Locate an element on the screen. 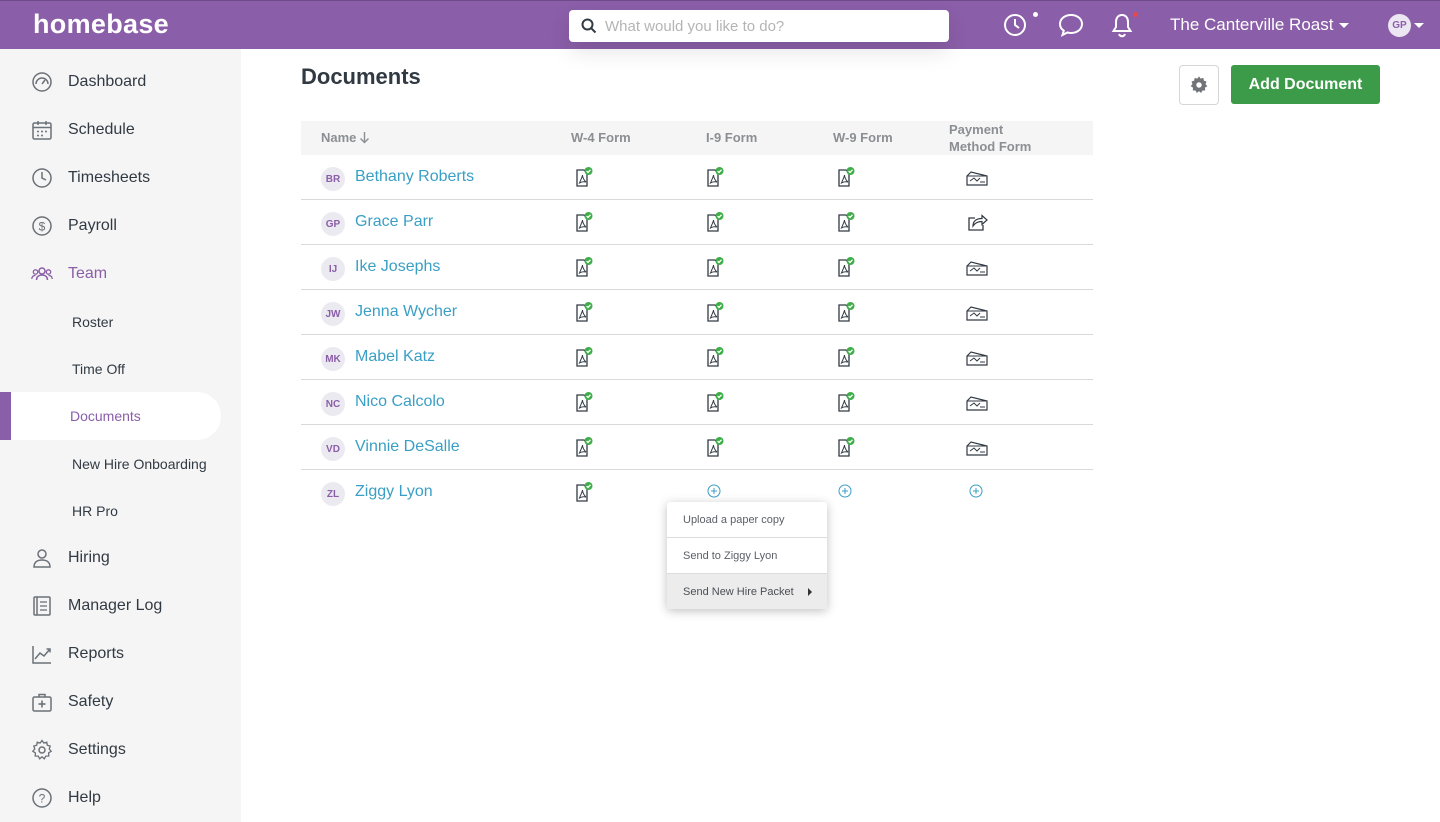  gear-icon is located at coordinates (1199, 84).